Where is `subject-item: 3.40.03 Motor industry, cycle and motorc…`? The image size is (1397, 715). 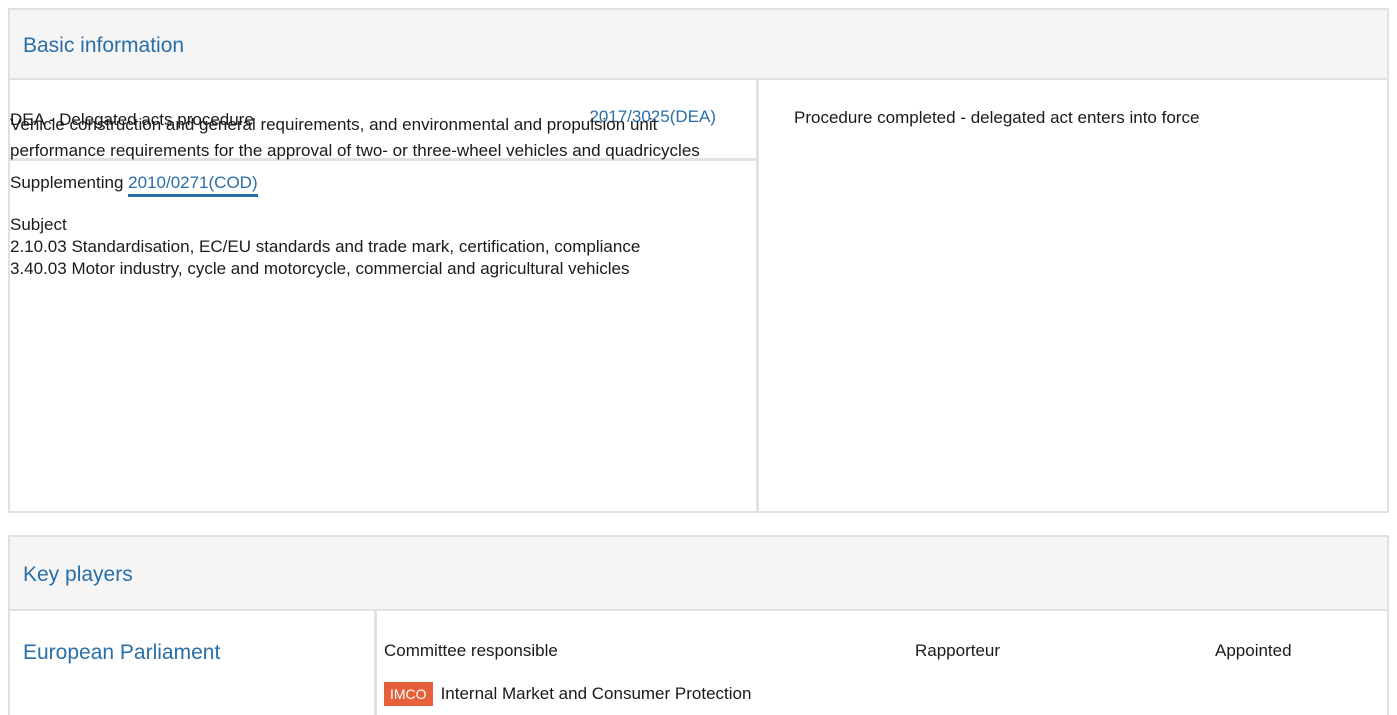
subject-item: 3.40.03 Motor industry, cycle and motorc… is located at coordinates (320, 268).